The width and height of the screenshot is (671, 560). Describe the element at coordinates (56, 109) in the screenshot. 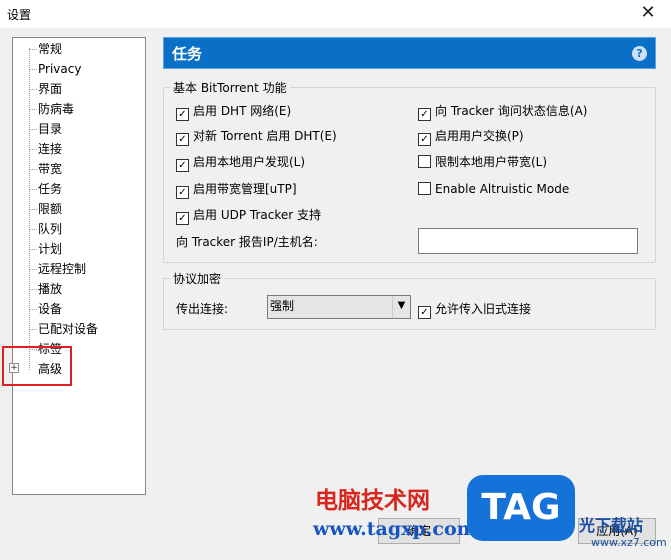

I see `sidebar-item-antivirus: 防病毒` at that location.